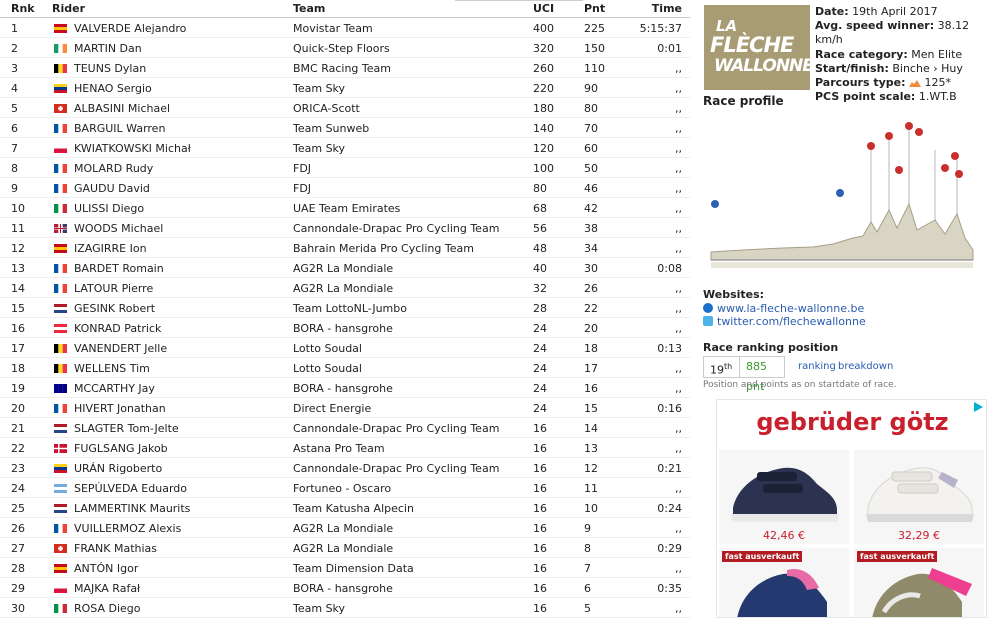 This screenshot has width=987, height=618. I want to click on race-profile-image, so click(844, 194).